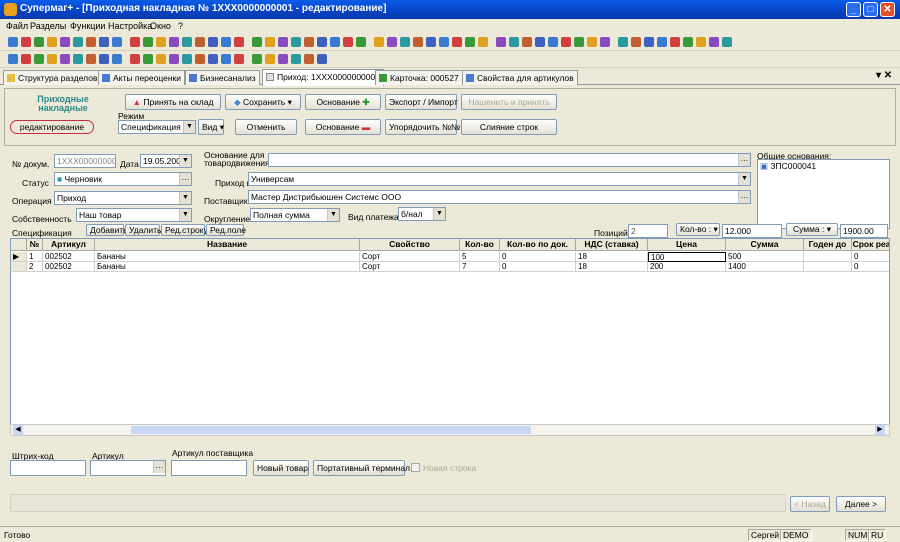  Describe the element at coordinates (861, 504) in the screenshot. I see `next-button: Далее >` at that location.